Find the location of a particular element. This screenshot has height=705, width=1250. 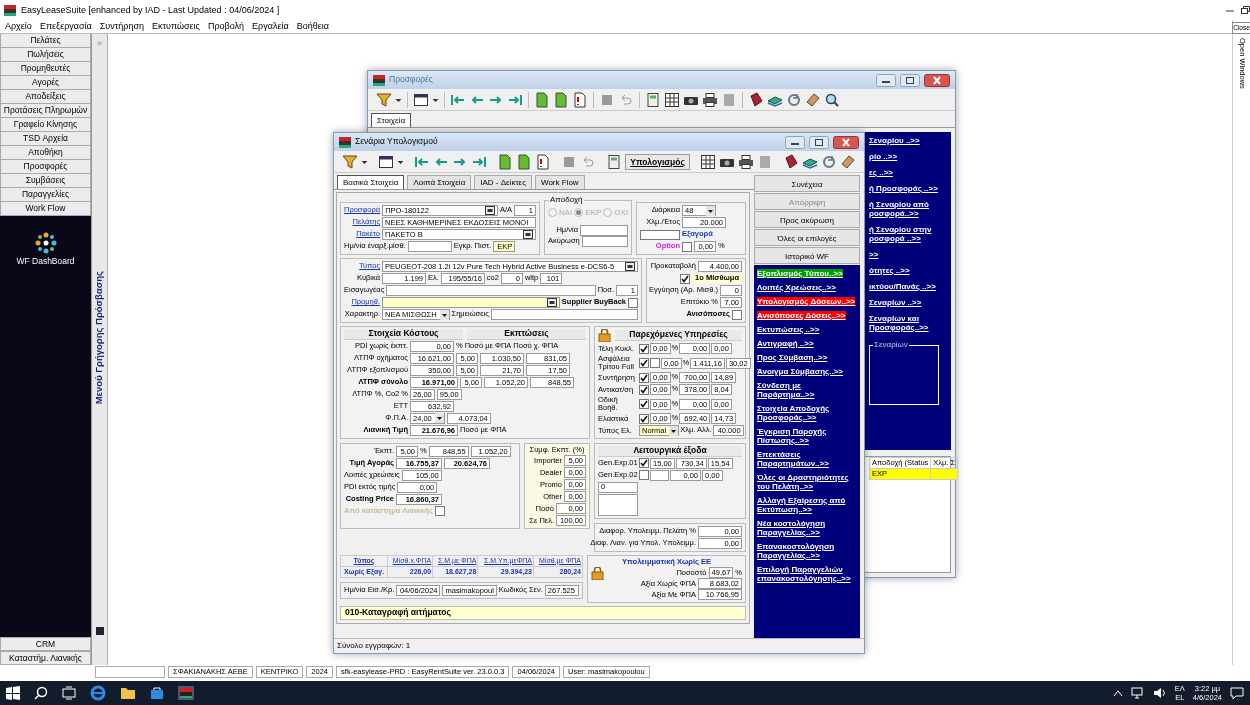

menu-item: Βοήθεια is located at coordinates (312, 26).